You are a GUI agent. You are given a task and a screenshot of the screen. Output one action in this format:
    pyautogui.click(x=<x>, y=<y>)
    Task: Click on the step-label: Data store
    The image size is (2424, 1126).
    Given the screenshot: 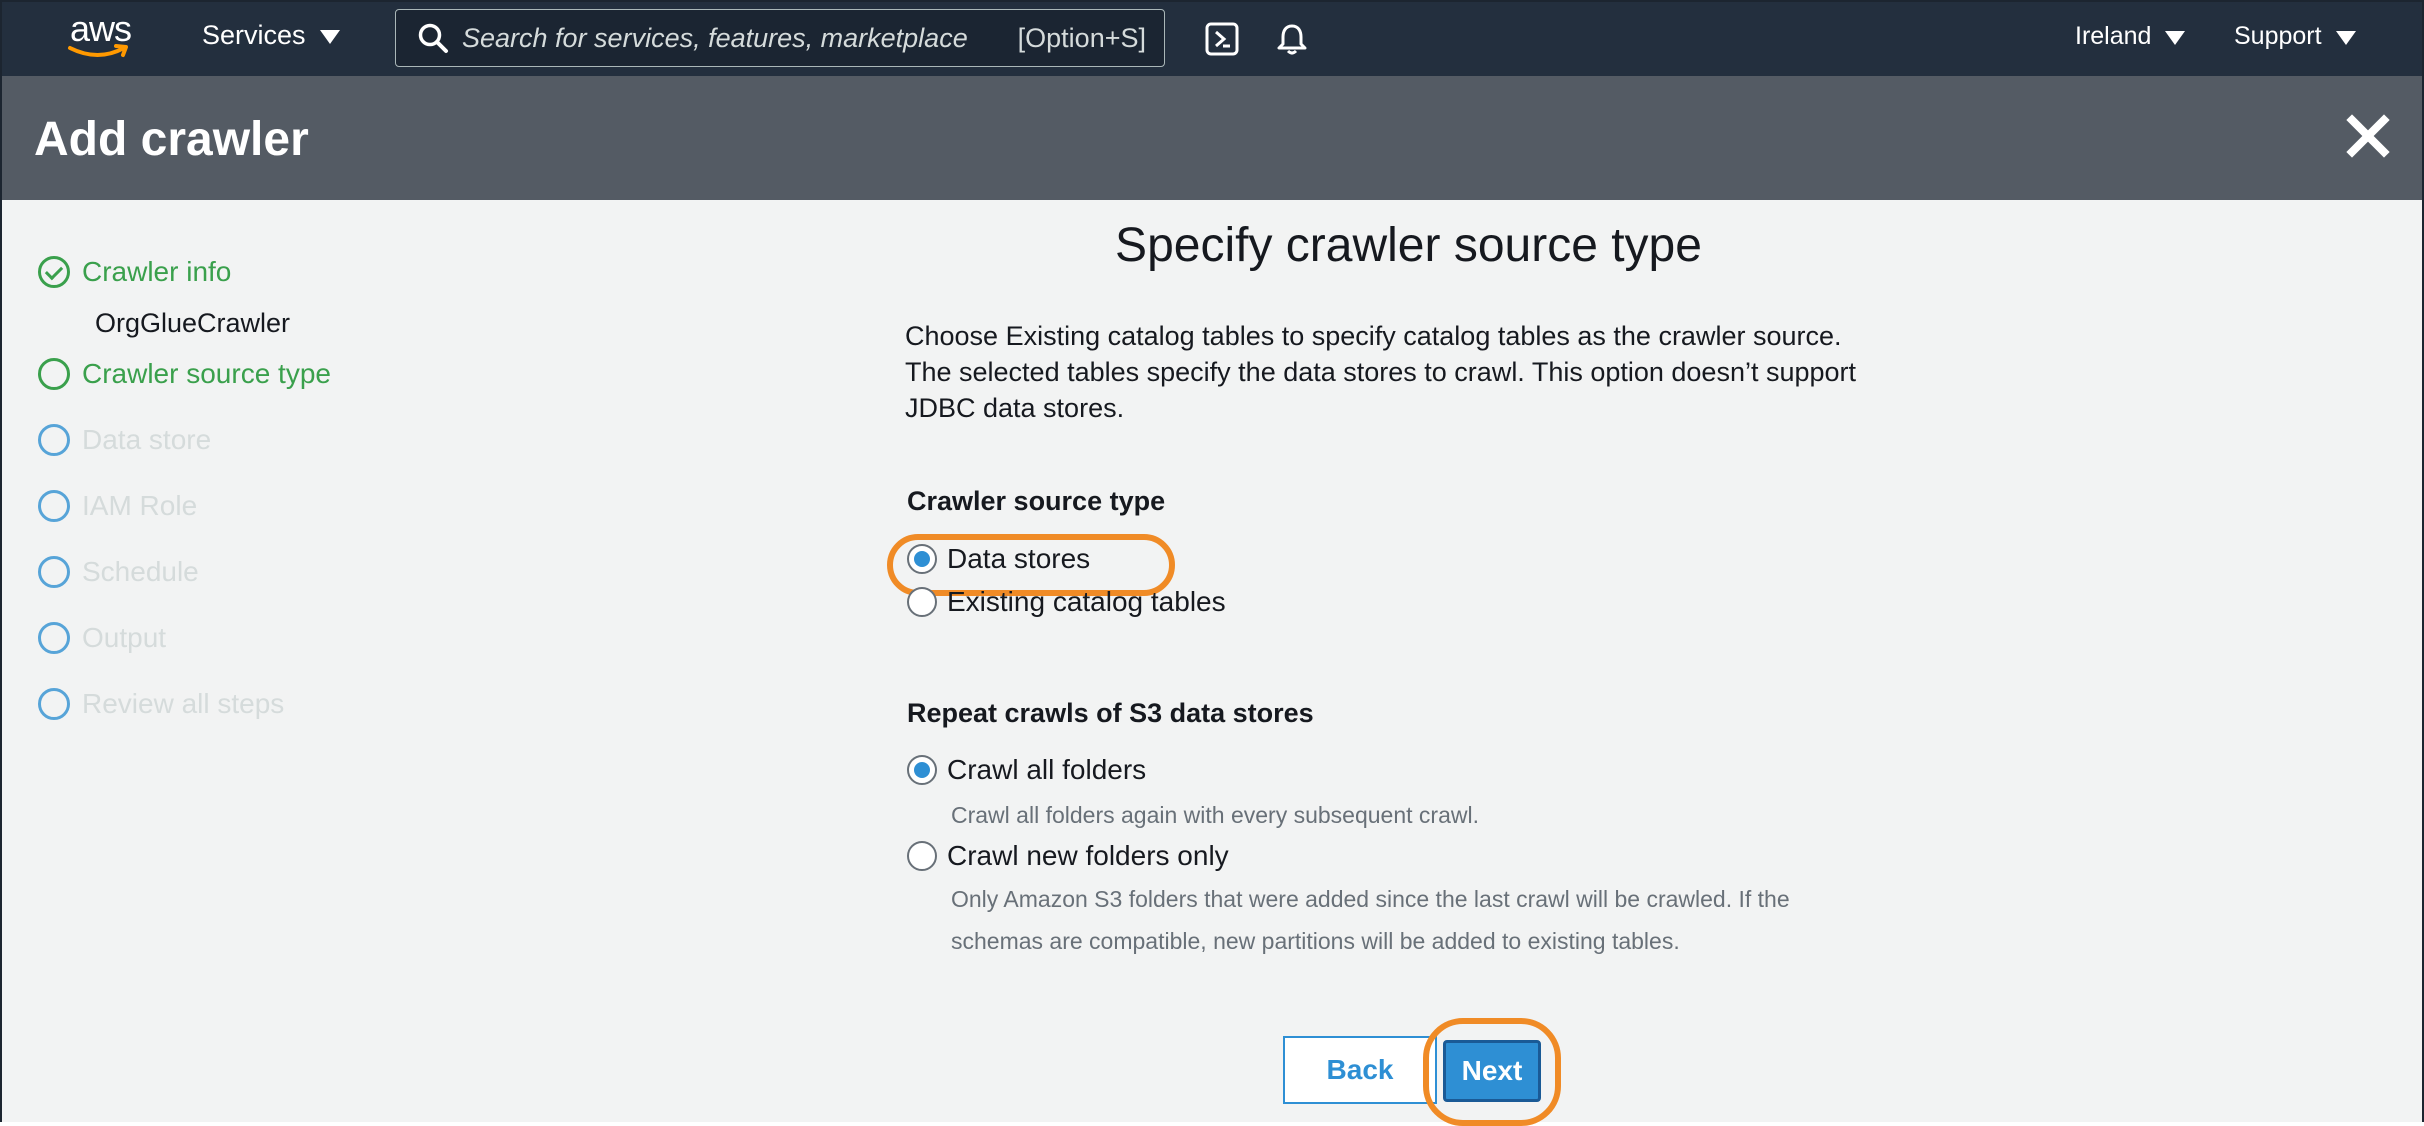 What is the action you would take?
    pyautogui.click(x=147, y=439)
    